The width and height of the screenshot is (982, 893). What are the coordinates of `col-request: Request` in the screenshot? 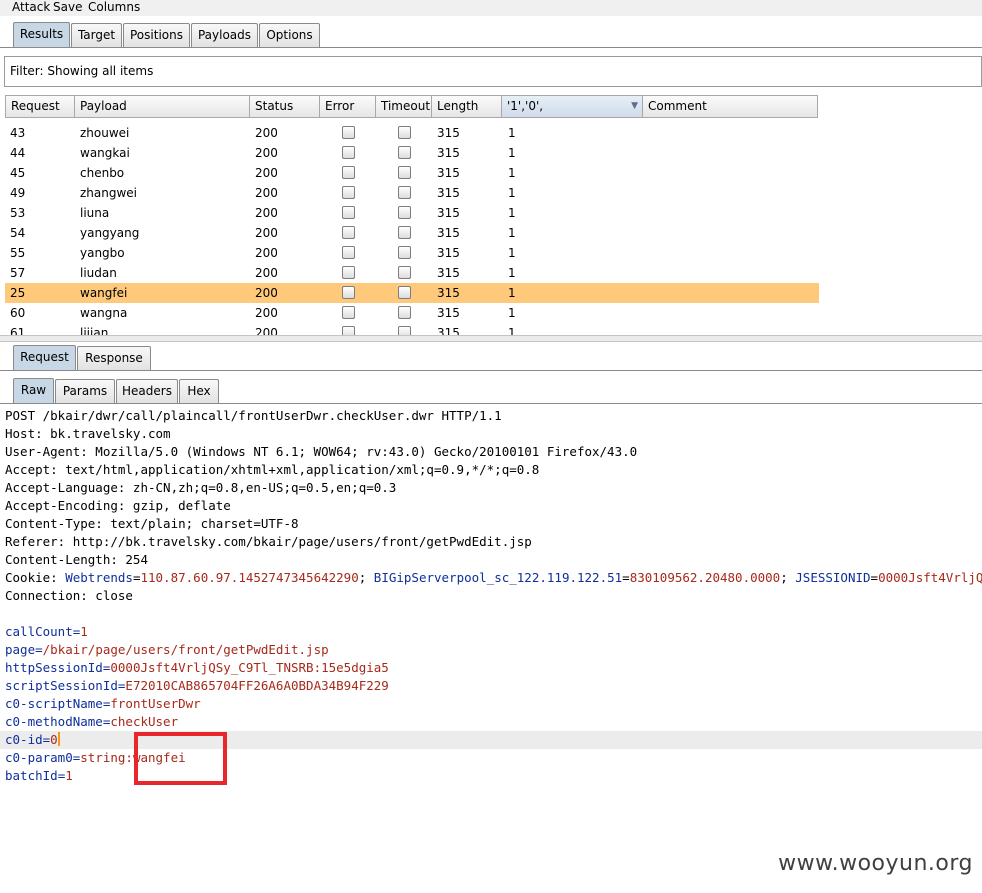 It's located at (40, 106).